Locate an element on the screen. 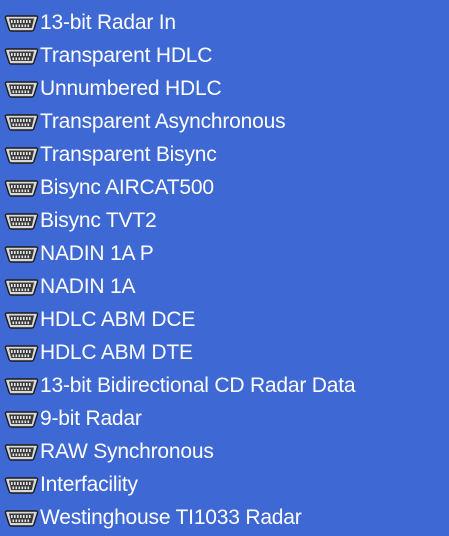 This screenshot has width=449, height=536. list-item-label: Transparent HDLC is located at coordinates (126, 55).